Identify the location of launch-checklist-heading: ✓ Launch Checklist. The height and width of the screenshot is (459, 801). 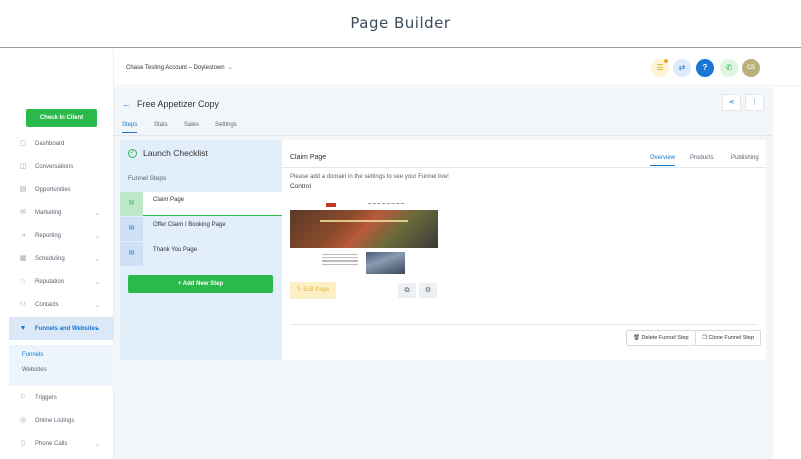
(168, 153).